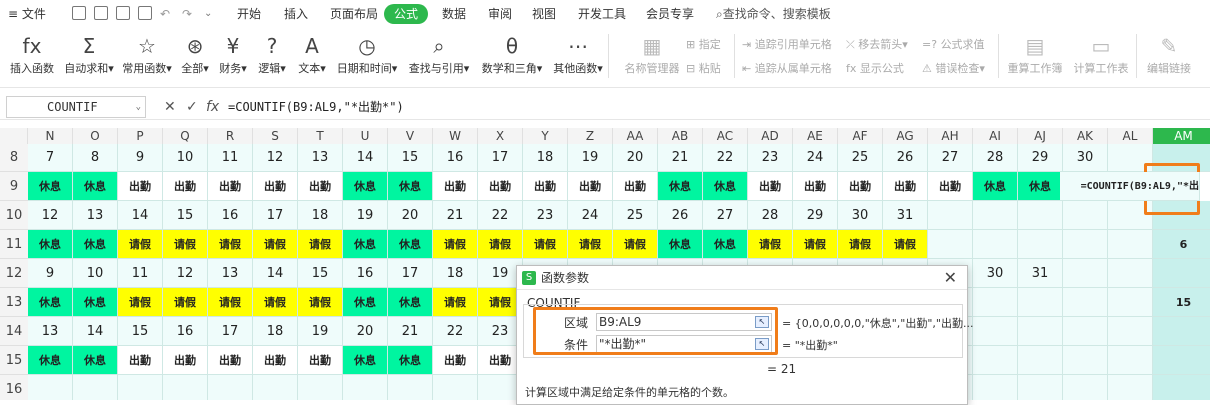 The width and height of the screenshot is (1210, 405). I want to click on cell-R11: 请假, so click(230, 244).